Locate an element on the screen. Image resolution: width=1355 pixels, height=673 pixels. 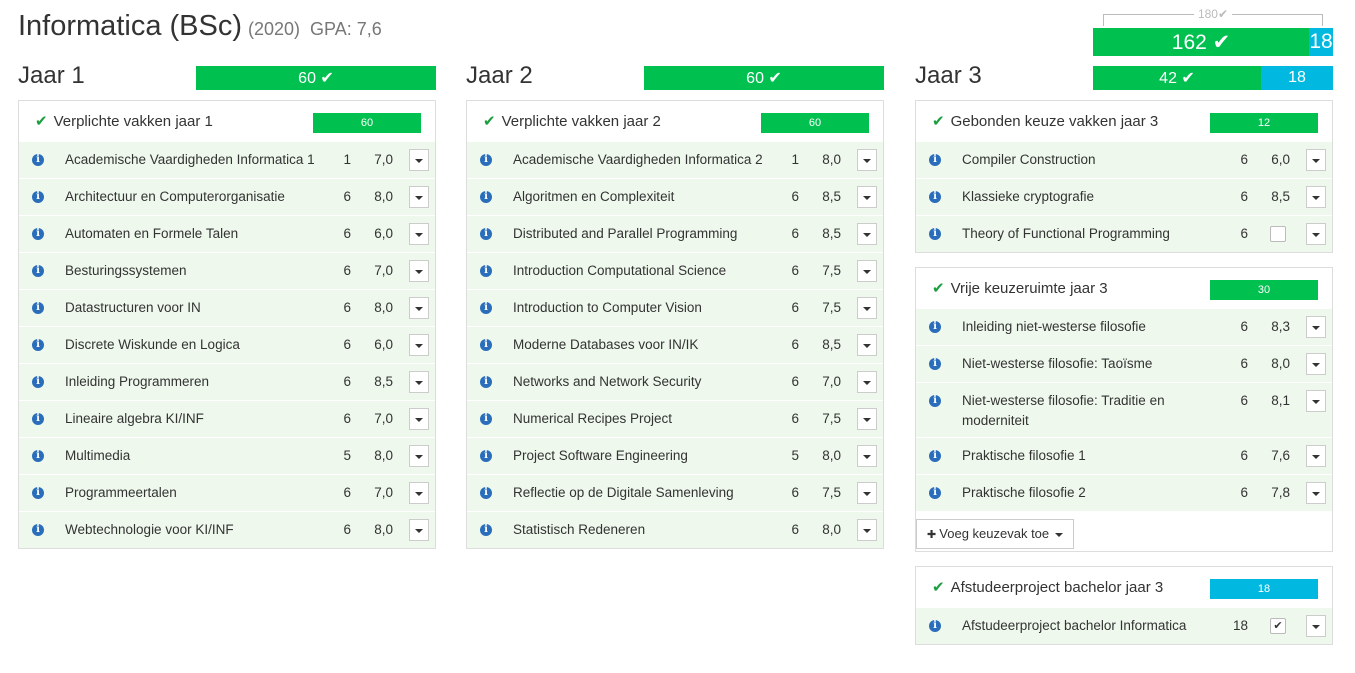
course-name: Discrete Wiskunde en Logica is located at coordinates (152, 344).